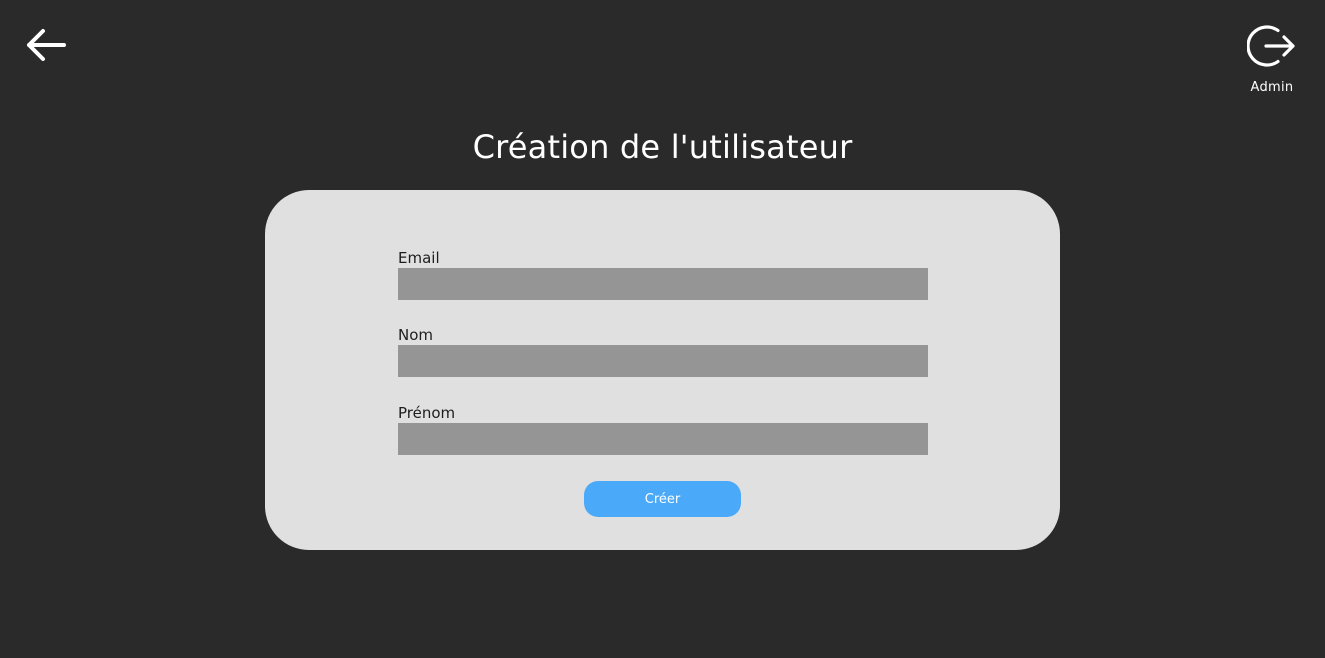  I want to click on user-label: Admin, so click(1272, 87).